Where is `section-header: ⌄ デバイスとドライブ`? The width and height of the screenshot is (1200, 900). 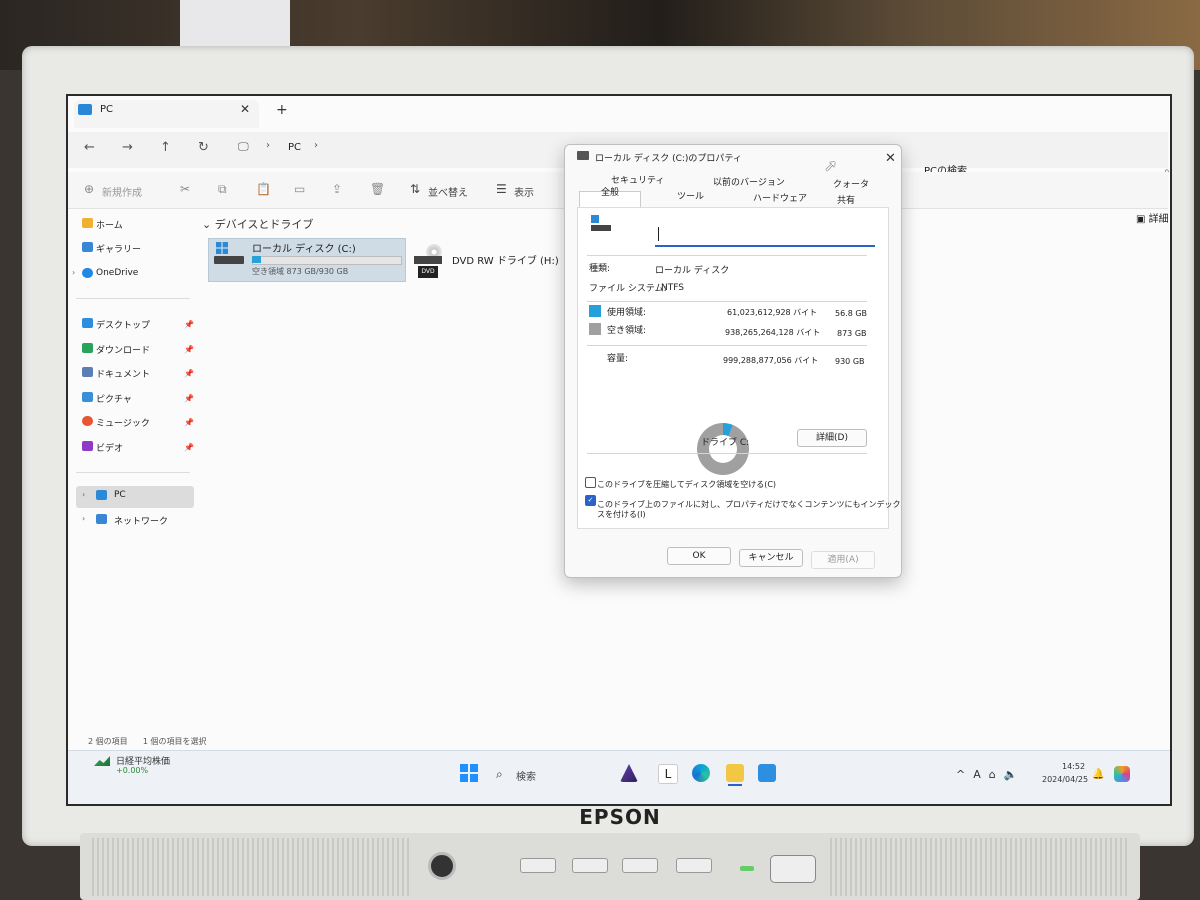 section-header: ⌄ デバイスとドライブ is located at coordinates (257, 224).